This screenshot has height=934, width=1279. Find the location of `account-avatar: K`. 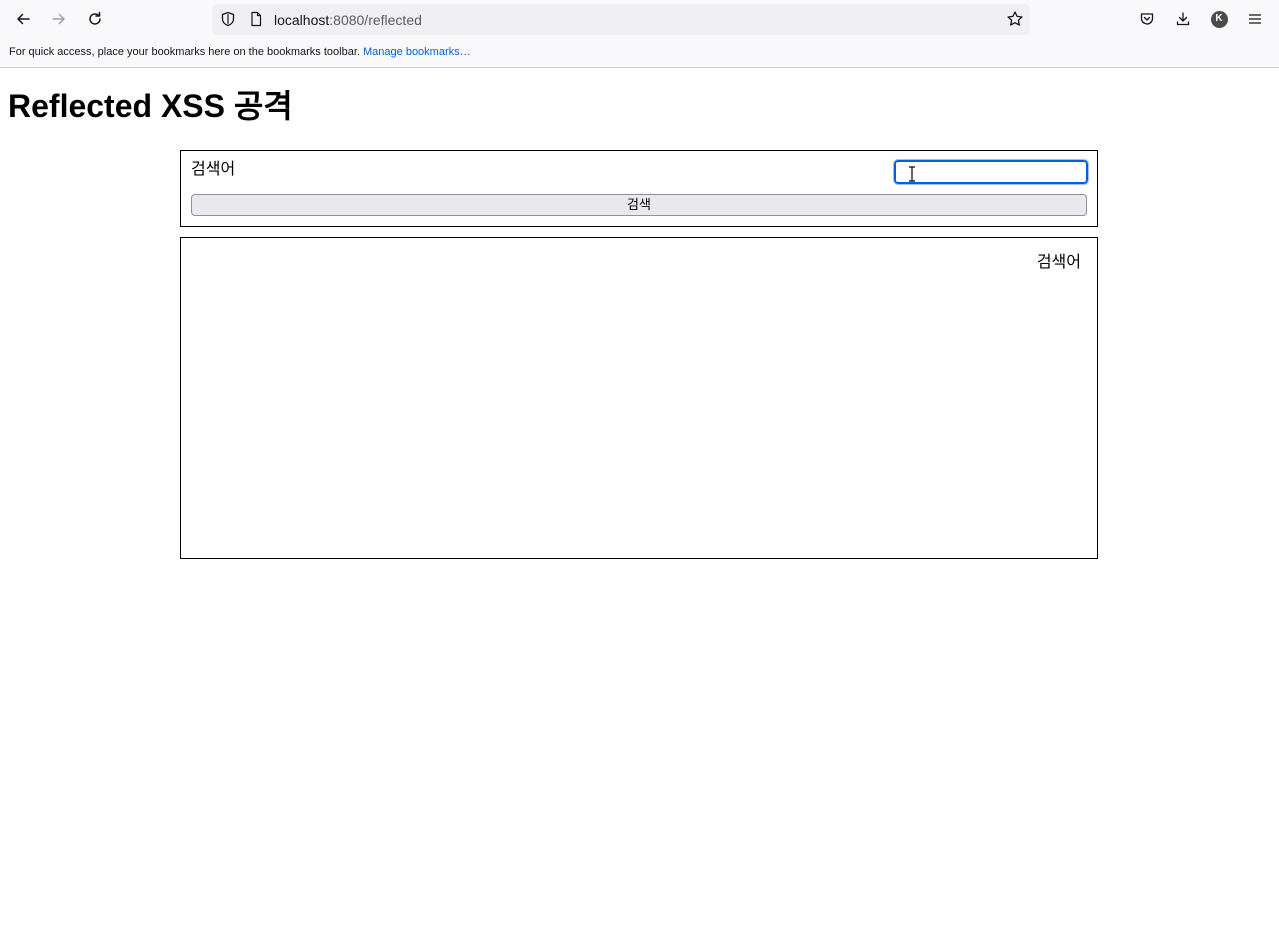

account-avatar: K is located at coordinates (1219, 19).